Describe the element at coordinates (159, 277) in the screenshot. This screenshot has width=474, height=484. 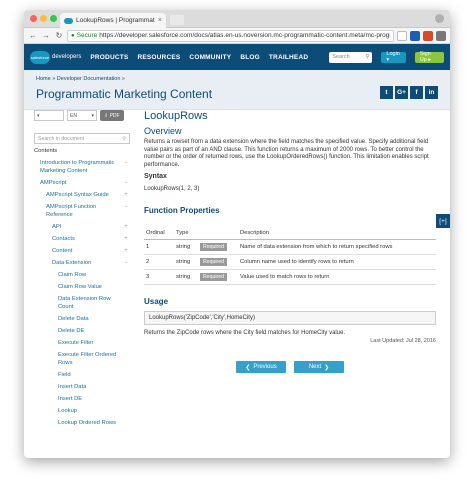
I see `ordinal-cell: 3` at that location.